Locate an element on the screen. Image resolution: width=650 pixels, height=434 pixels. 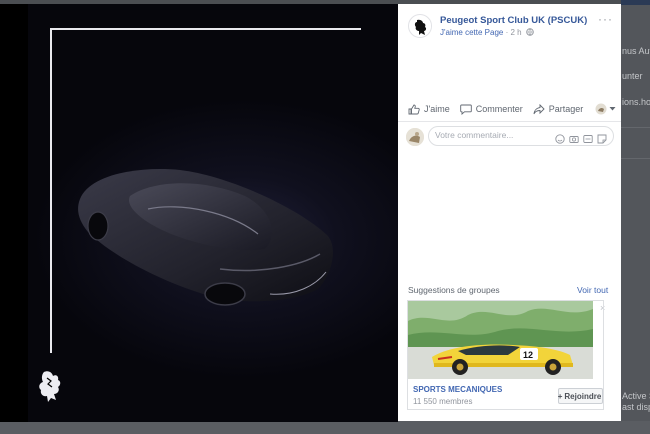
gif-icon is located at coordinates (588, 137).